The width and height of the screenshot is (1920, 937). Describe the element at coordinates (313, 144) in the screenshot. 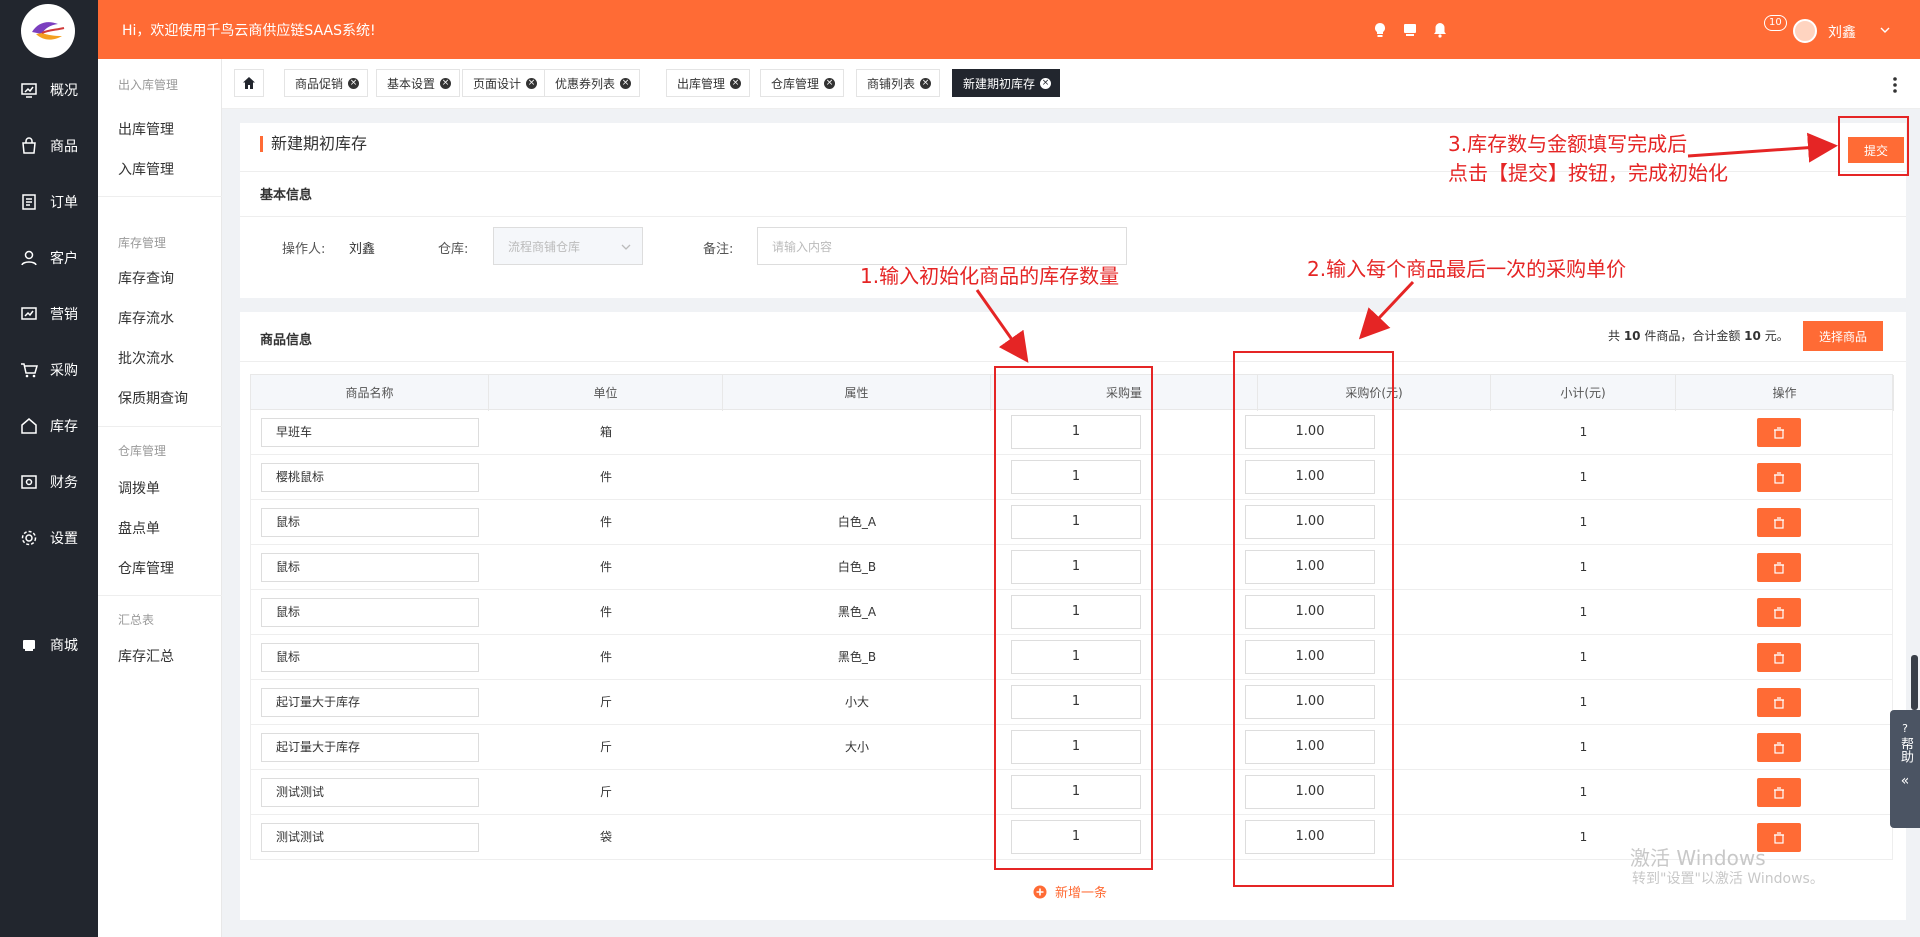

I see `page-title: 新建期初库存` at that location.